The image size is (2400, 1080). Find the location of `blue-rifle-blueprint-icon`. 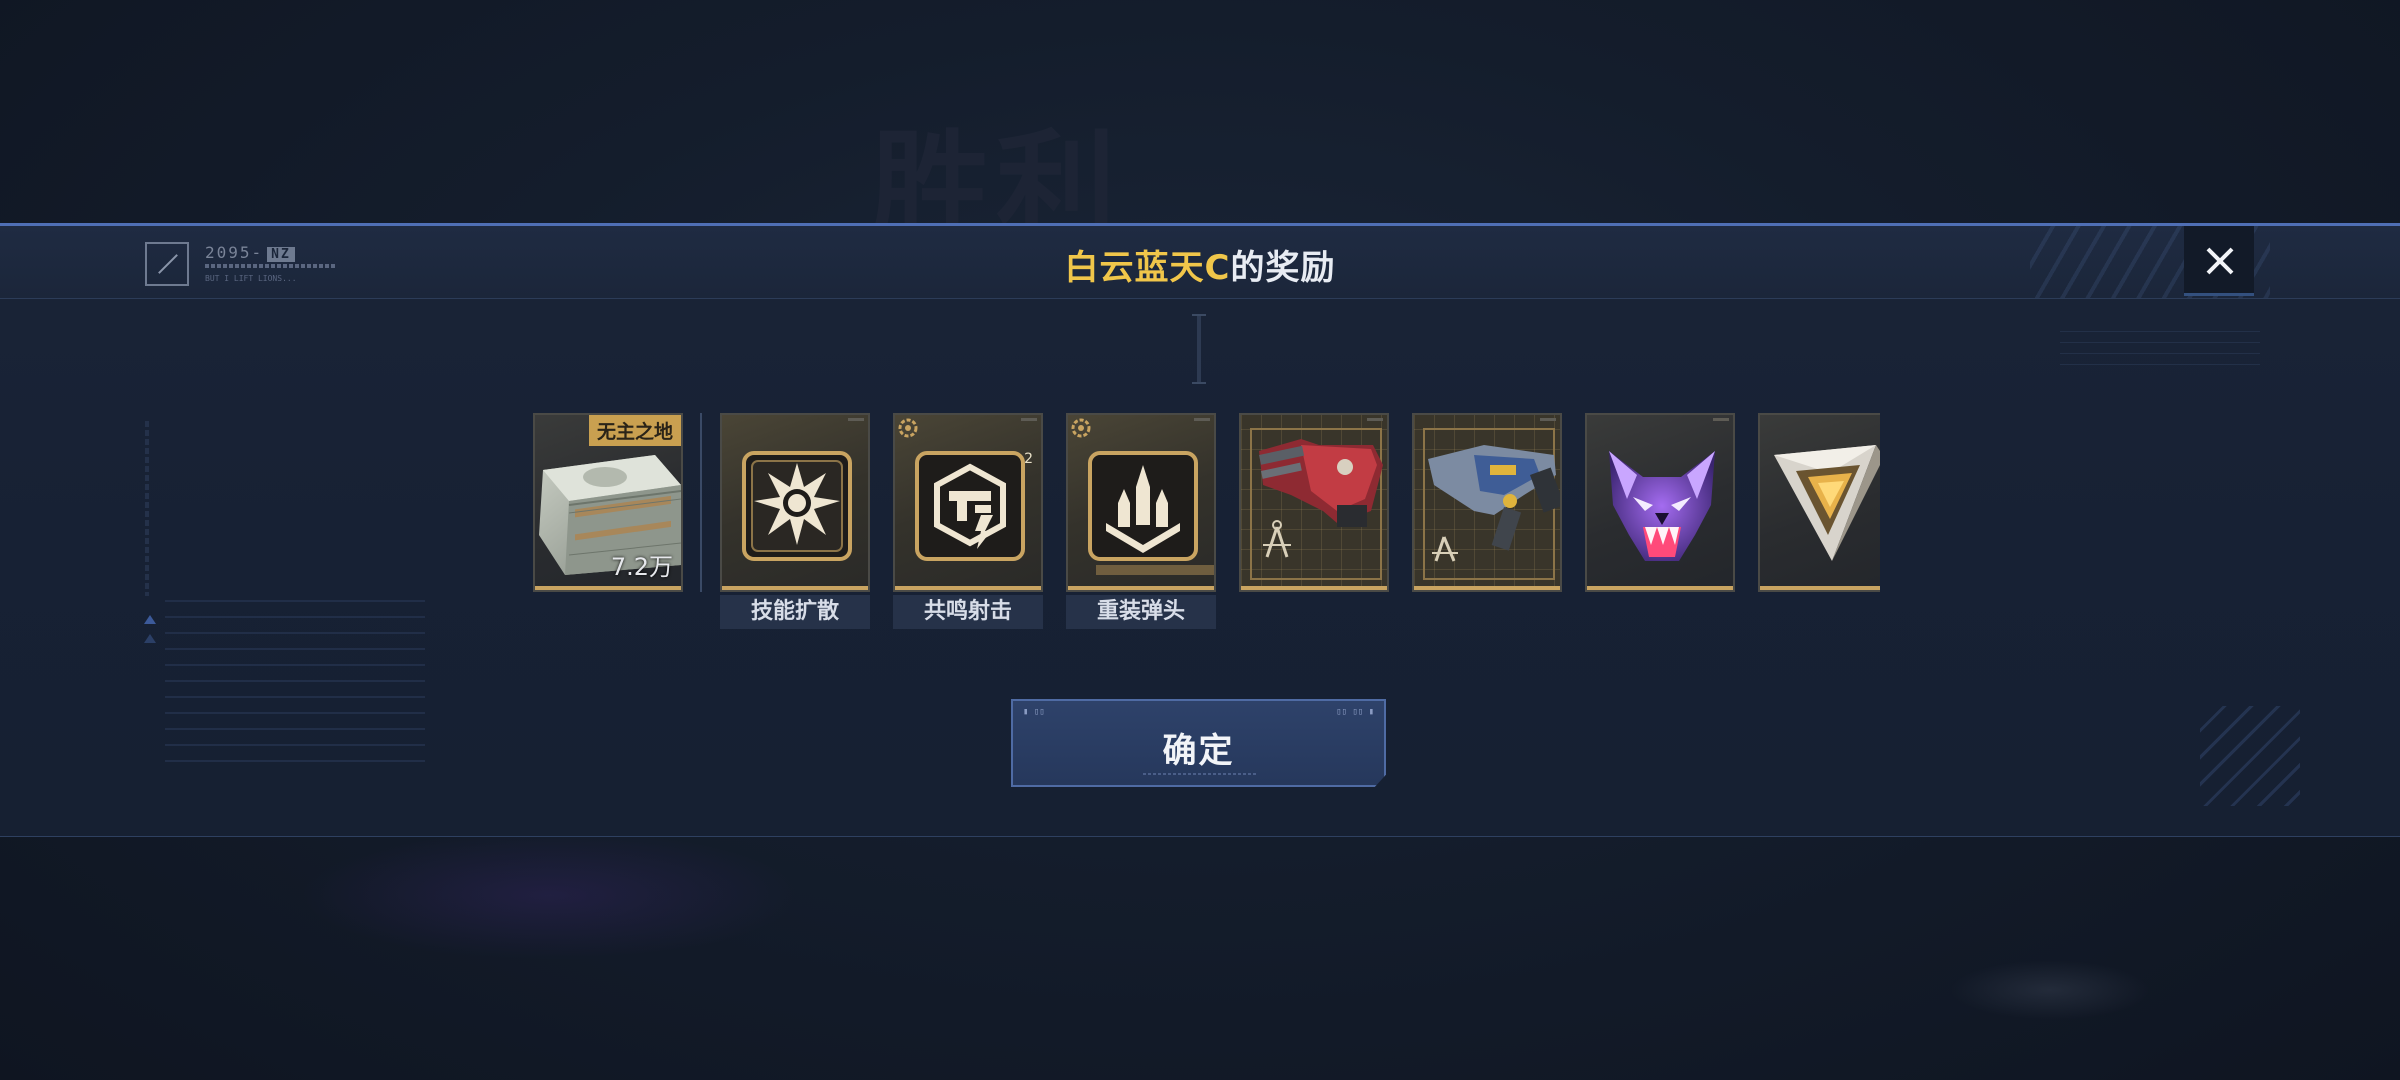

blue-rifle-blueprint-icon is located at coordinates (1491, 504).